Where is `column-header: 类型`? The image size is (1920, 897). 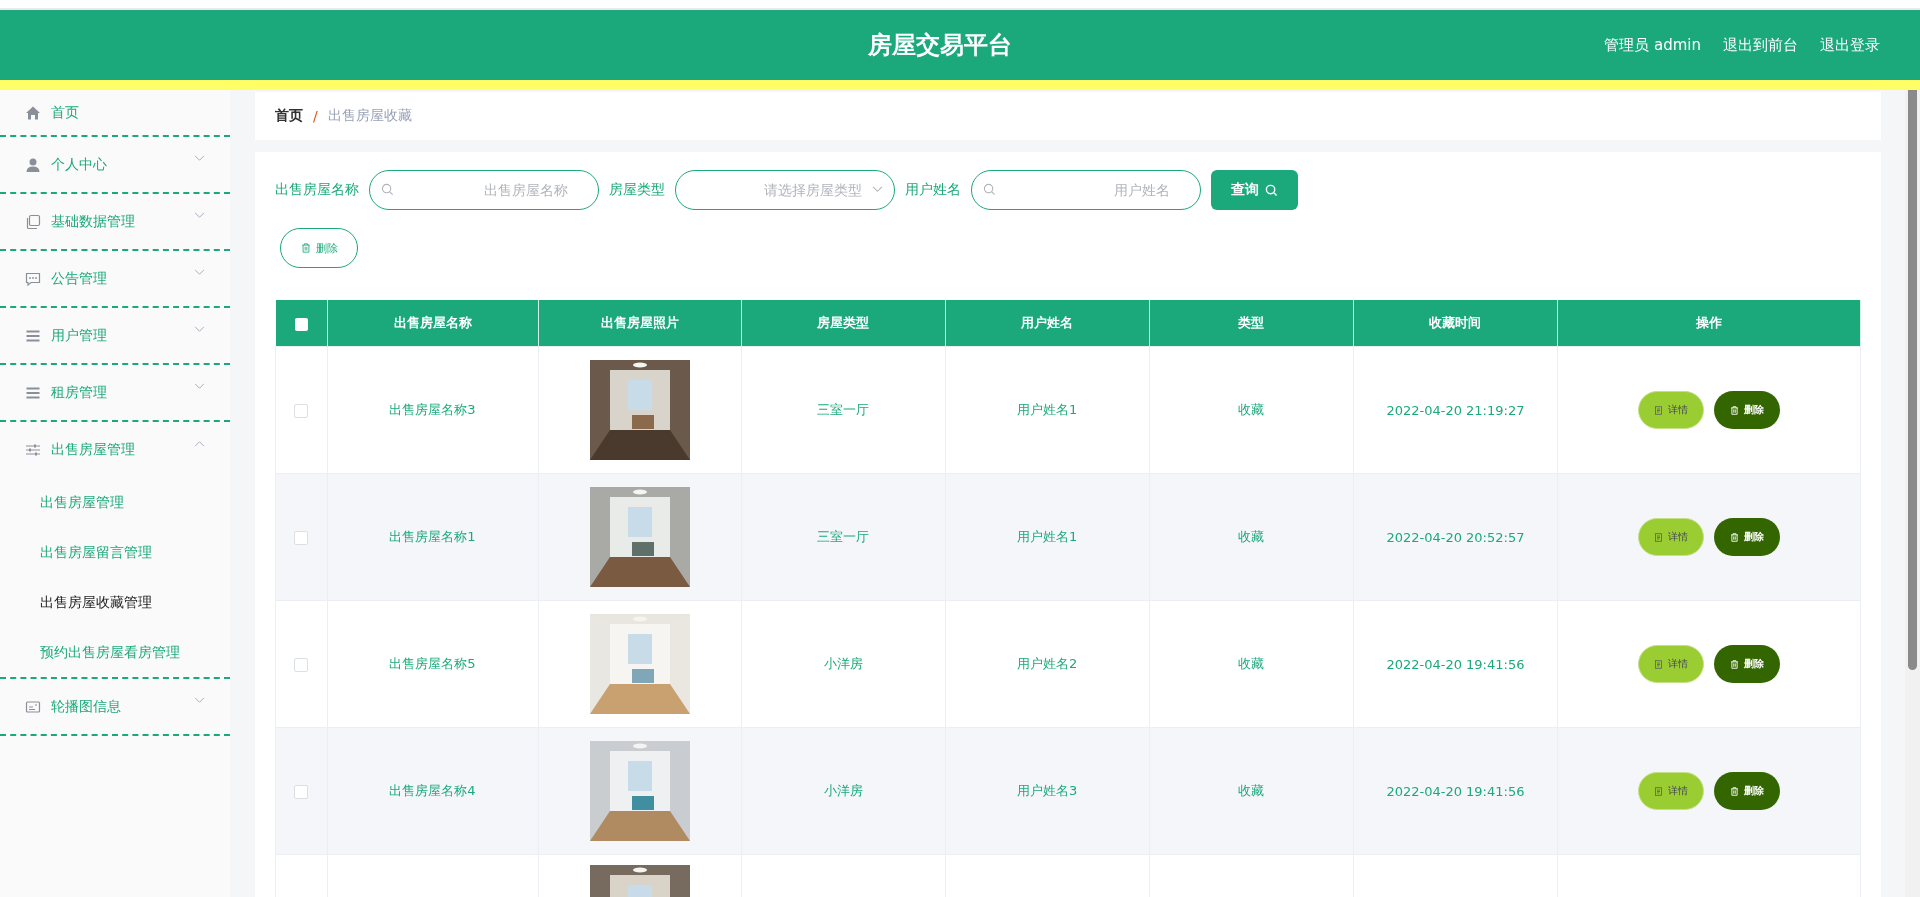
column-header: 类型 is located at coordinates (1251, 323).